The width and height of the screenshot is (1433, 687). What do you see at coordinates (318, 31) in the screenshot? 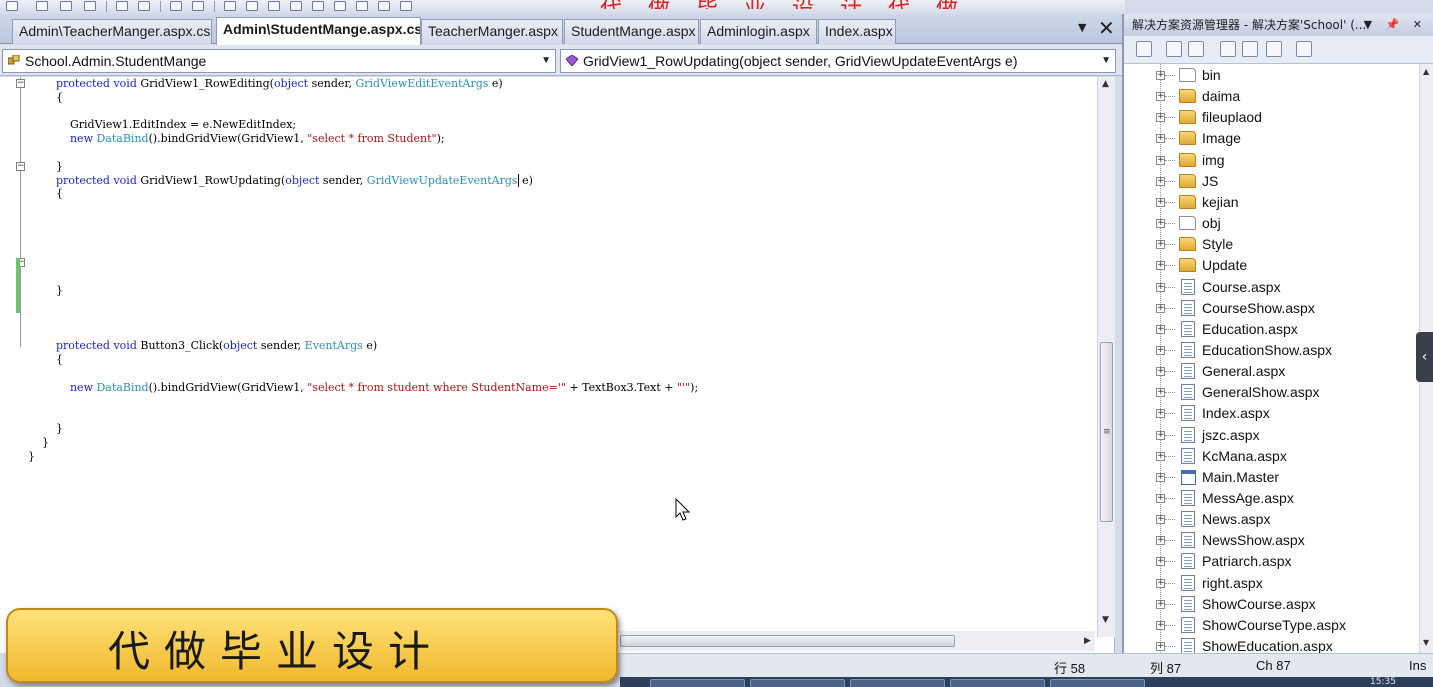
I see `tab-studentmange-cs: Admin\StudentMange.aspx.cs` at bounding box center [318, 31].